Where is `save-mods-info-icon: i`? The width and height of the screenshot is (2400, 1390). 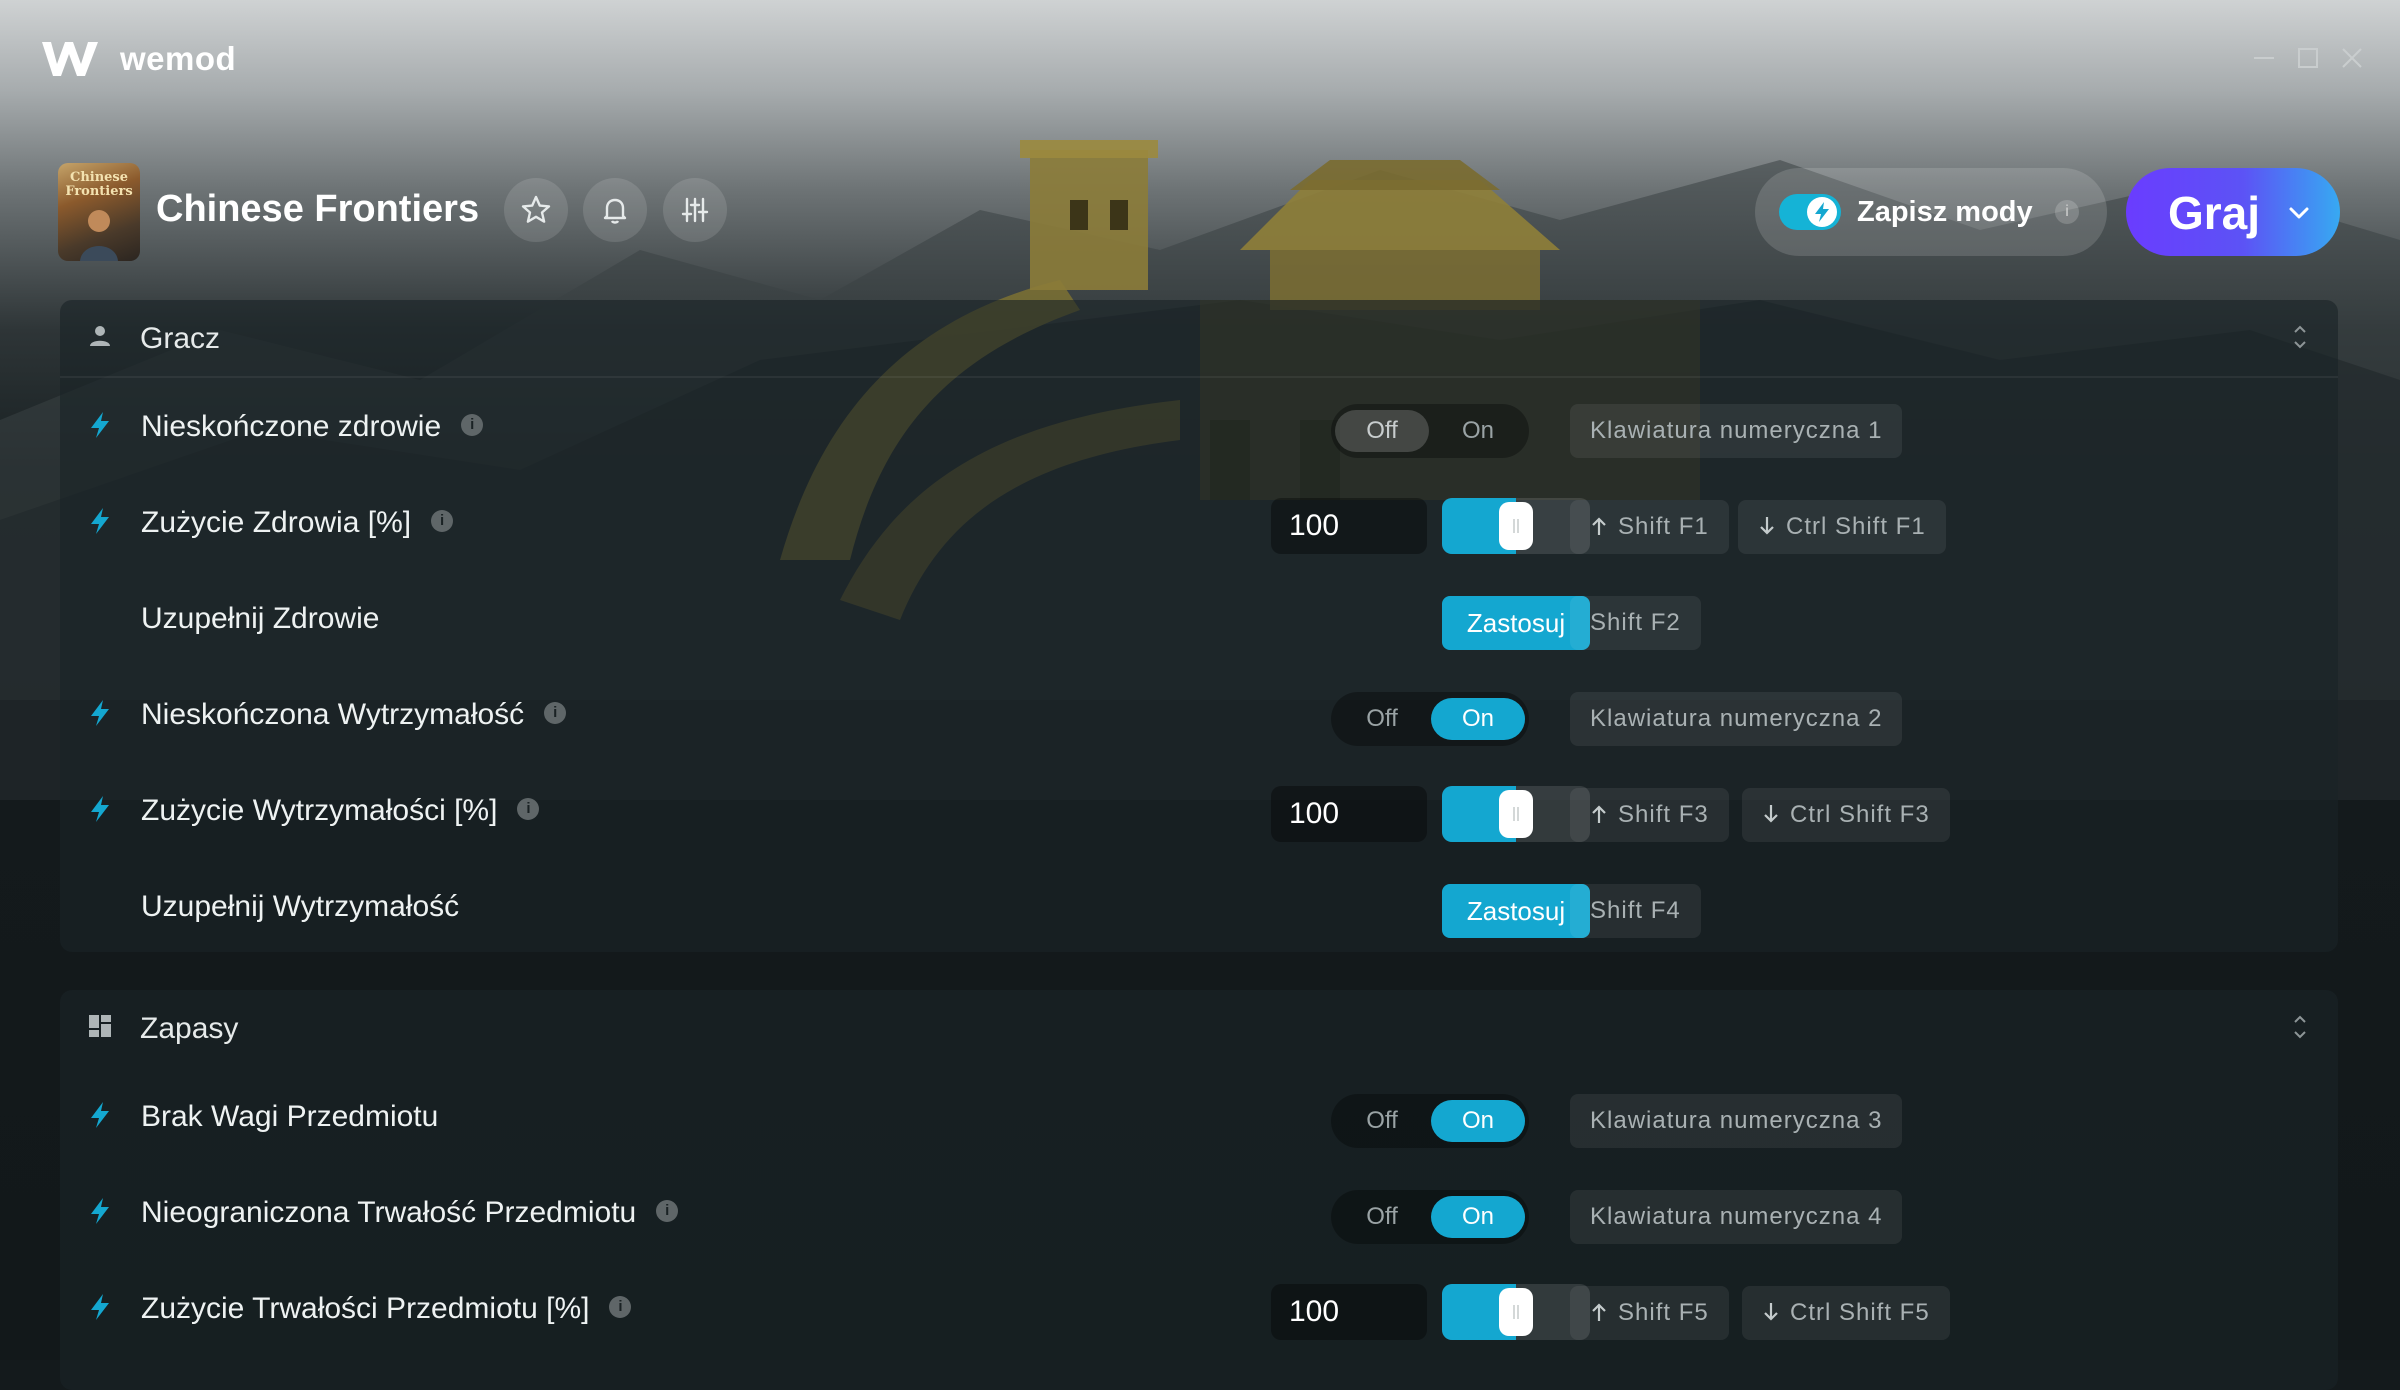
save-mods-info-icon: i is located at coordinates (2067, 212).